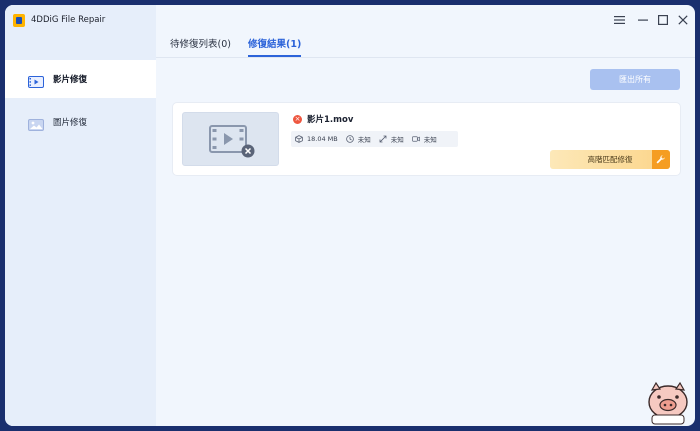  What do you see at coordinates (274, 43) in the screenshot?
I see `tab-repair-results: 修復結果(1)` at bounding box center [274, 43].